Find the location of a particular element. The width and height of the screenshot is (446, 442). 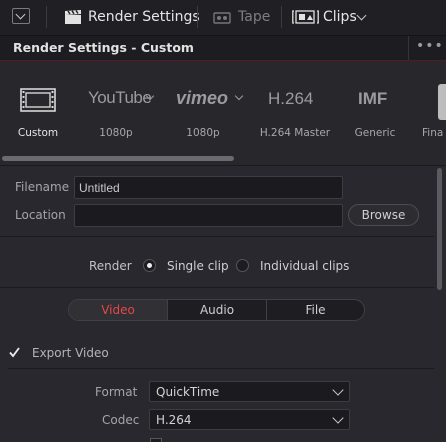

clips-label: Clips is located at coordinates (340, 17).